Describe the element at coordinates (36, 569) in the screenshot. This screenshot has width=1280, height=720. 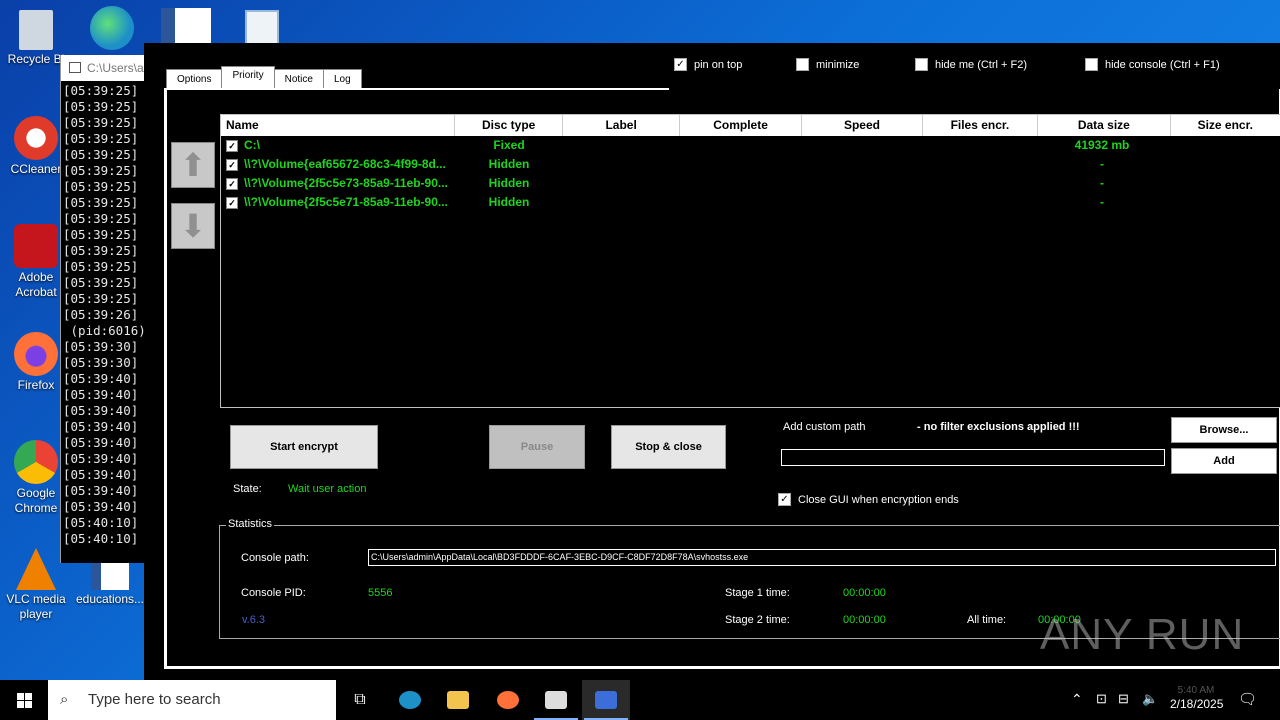
I see `vlc-icon` at that location.